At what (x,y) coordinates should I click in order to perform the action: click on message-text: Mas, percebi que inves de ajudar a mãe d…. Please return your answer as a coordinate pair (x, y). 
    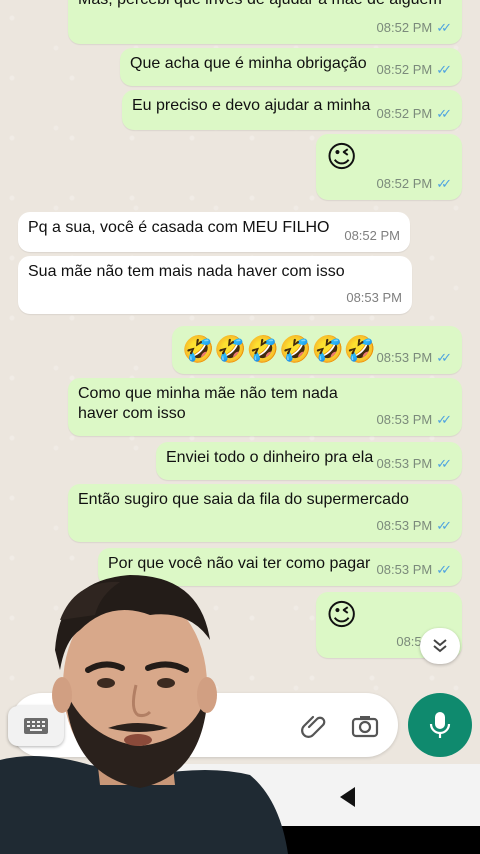
    Looking at the image, I should click on (265, 5).